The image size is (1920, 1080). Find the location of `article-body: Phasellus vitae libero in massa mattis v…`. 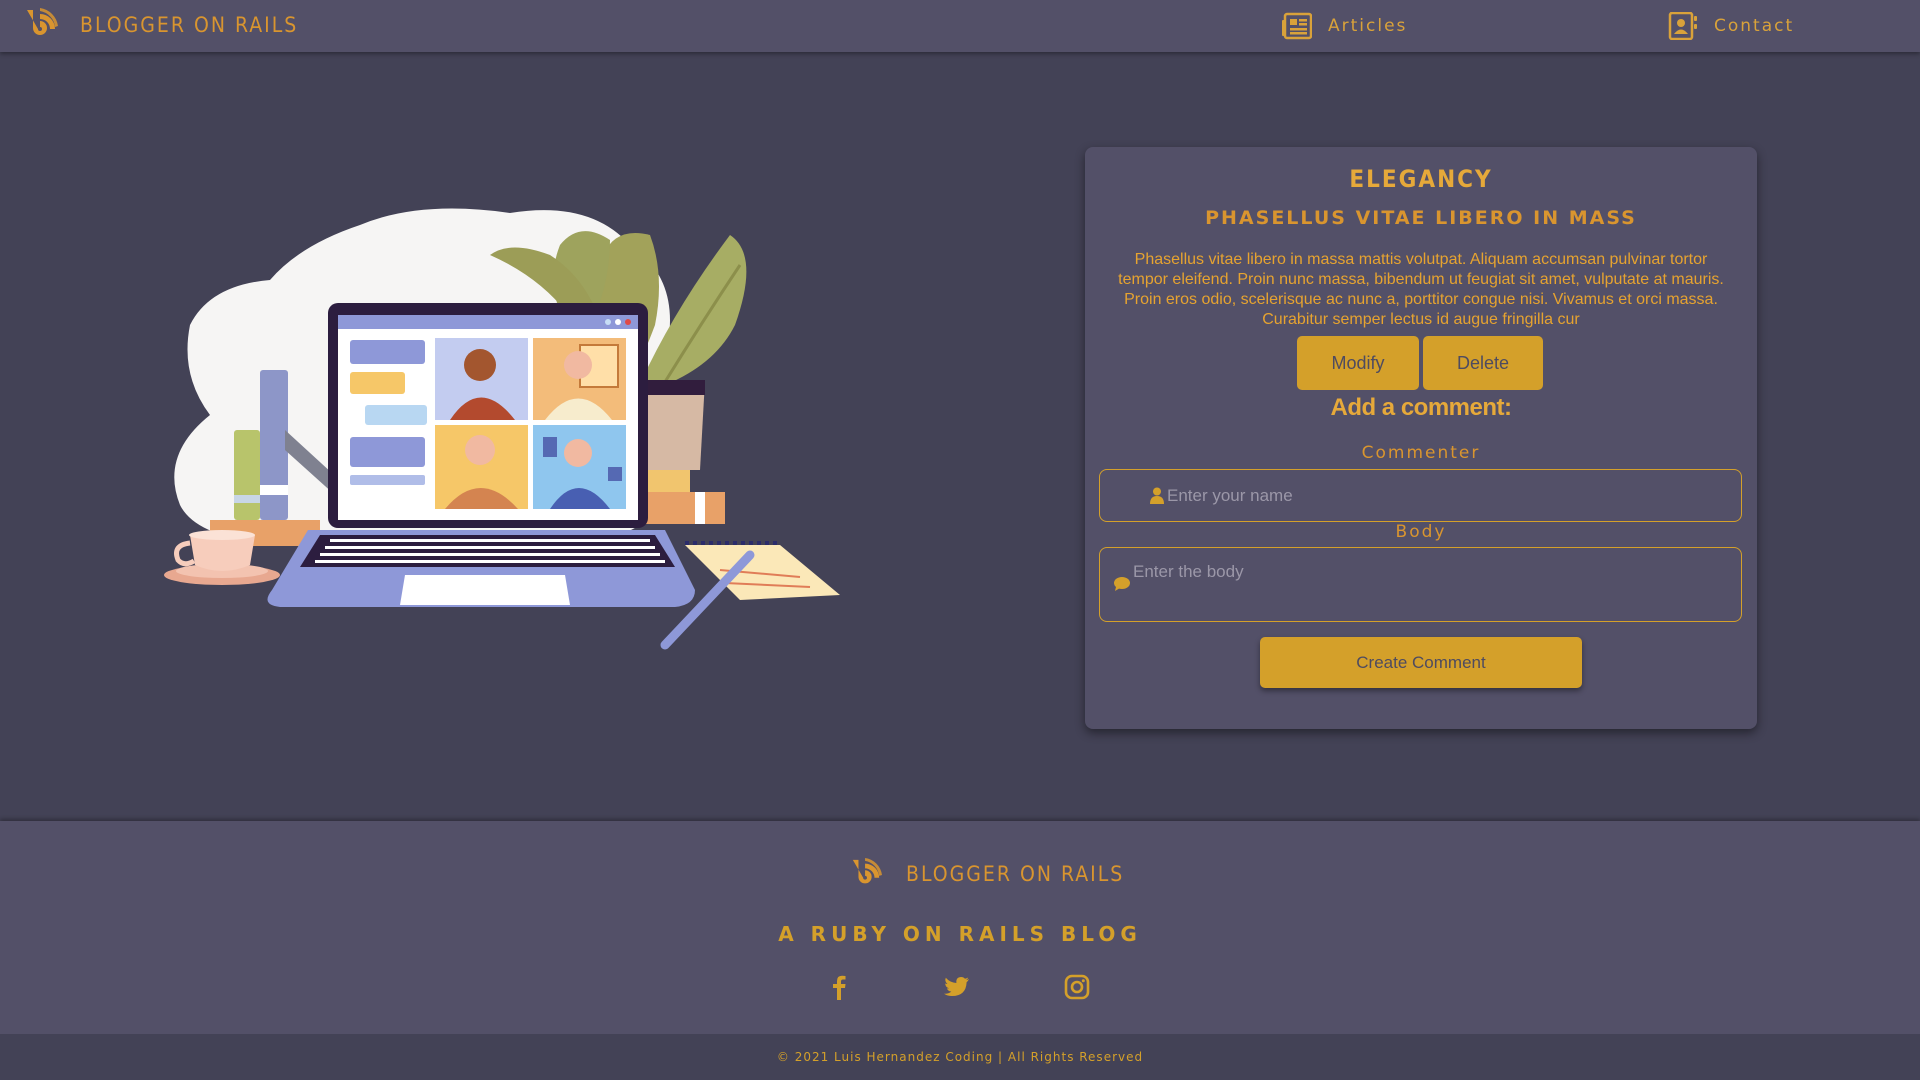

article-body: Phasellus vitae libero in massa mattis v… is located at coordinates (1421, 289).